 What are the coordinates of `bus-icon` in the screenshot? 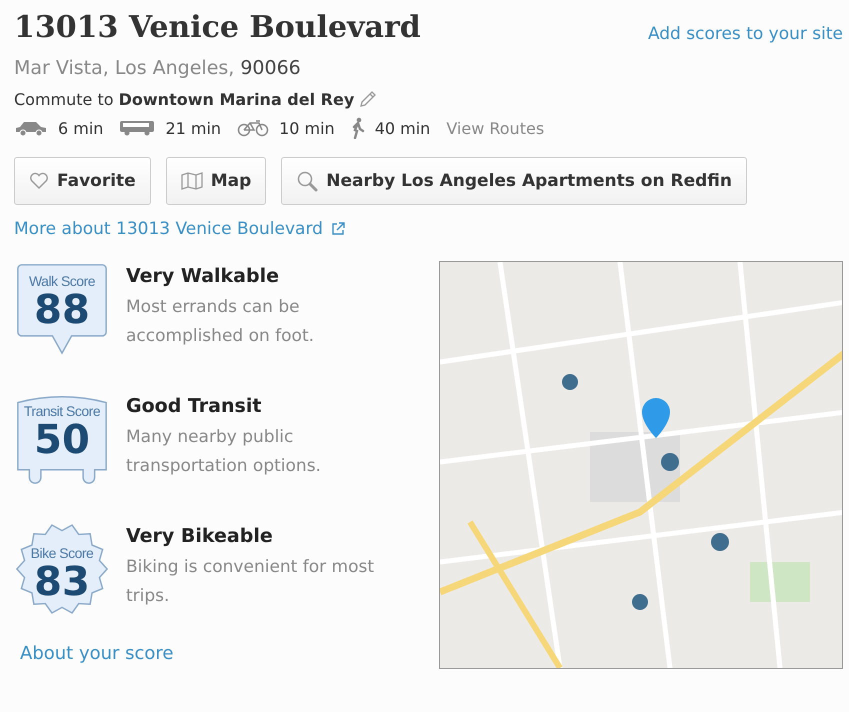 It's located at (137, 128).